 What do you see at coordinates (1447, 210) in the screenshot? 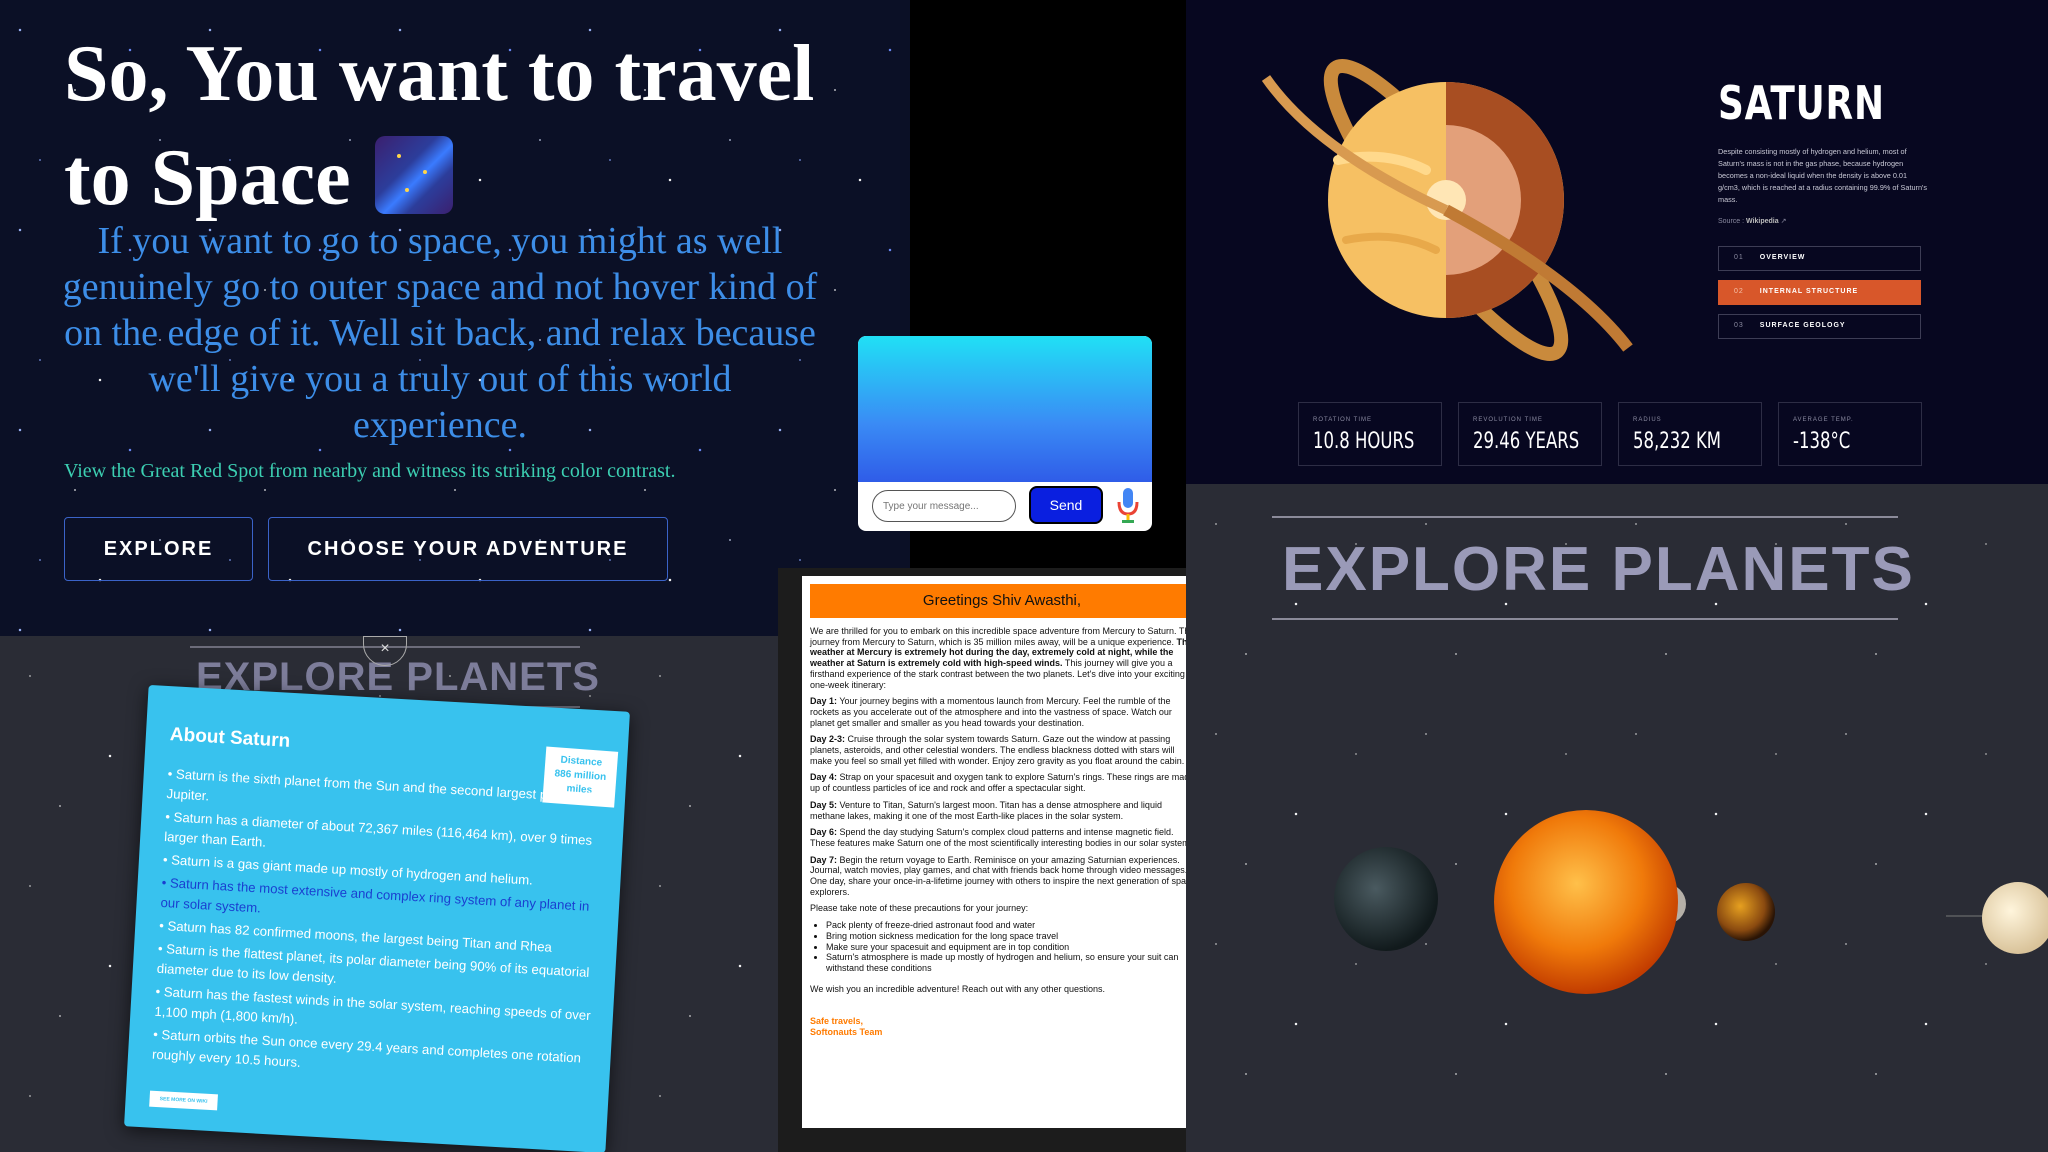
I see `saturn-illustration` at bounding box center [1447, 210].